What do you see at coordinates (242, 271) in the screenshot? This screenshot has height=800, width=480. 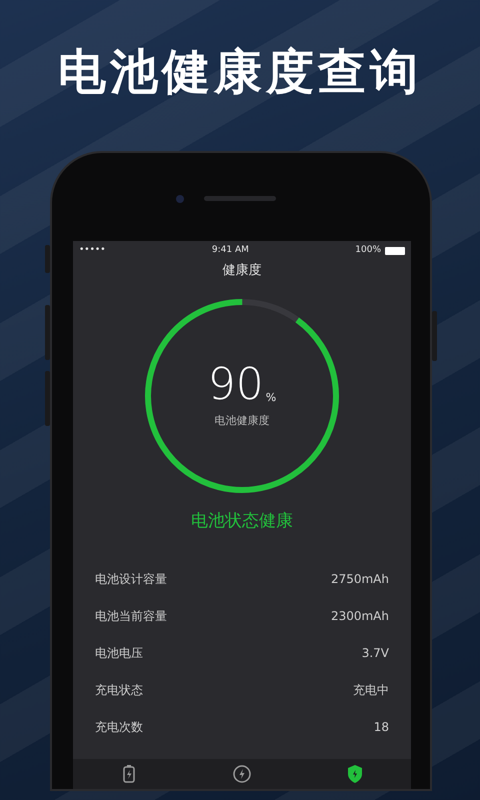 I see `nav-title: 健康度` at bounding box center [242, 271].